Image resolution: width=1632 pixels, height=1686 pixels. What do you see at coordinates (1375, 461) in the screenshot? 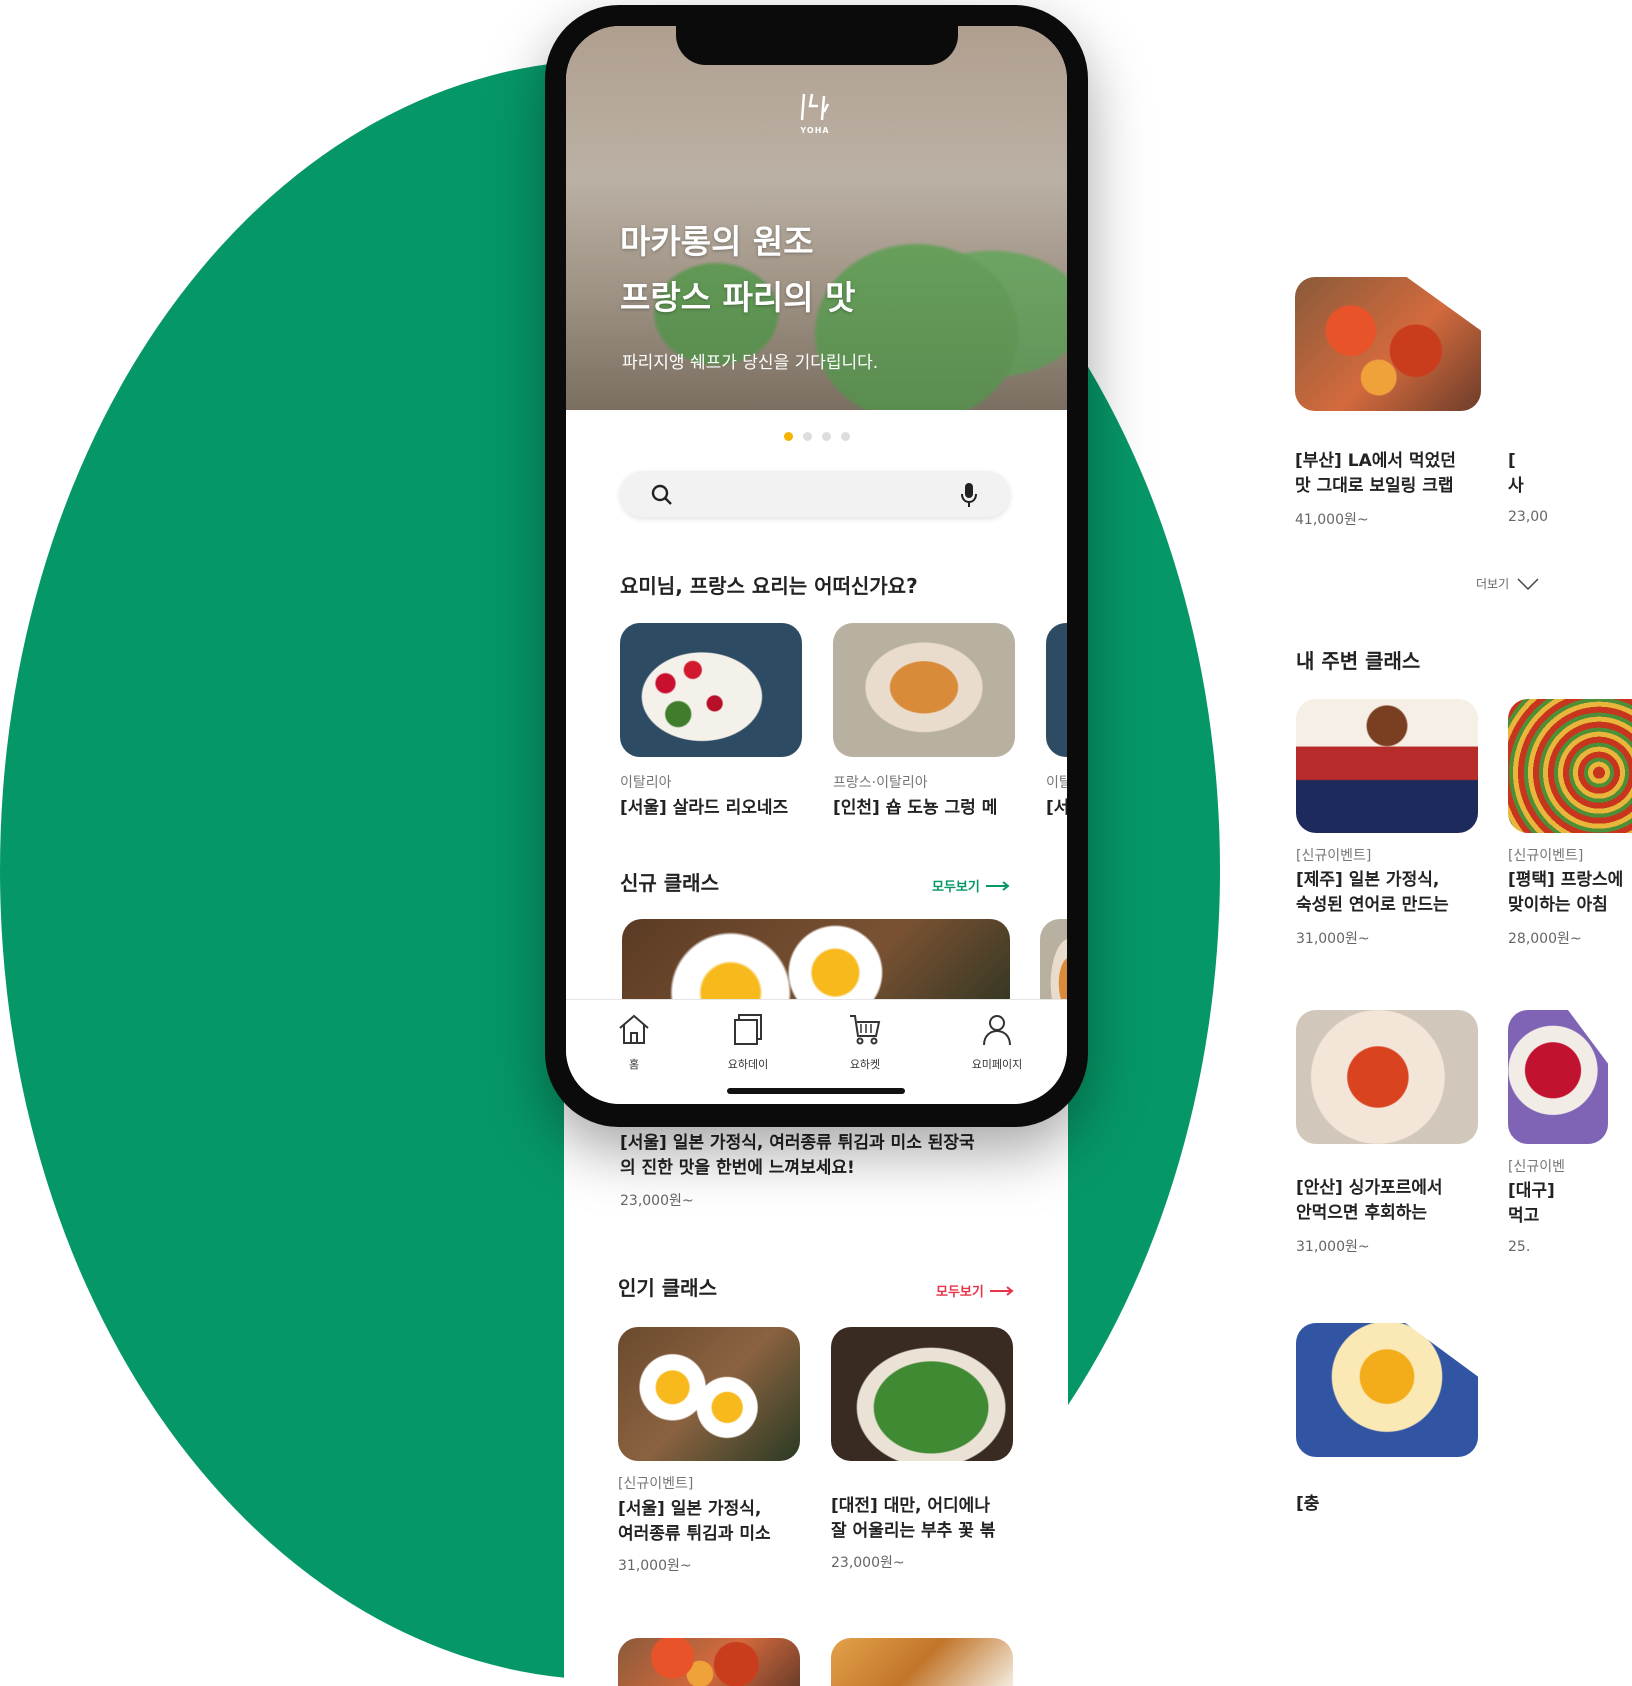
I see `card-title-line1: [부산] LA에서 먹었던` at bounding box center [1375, 461].